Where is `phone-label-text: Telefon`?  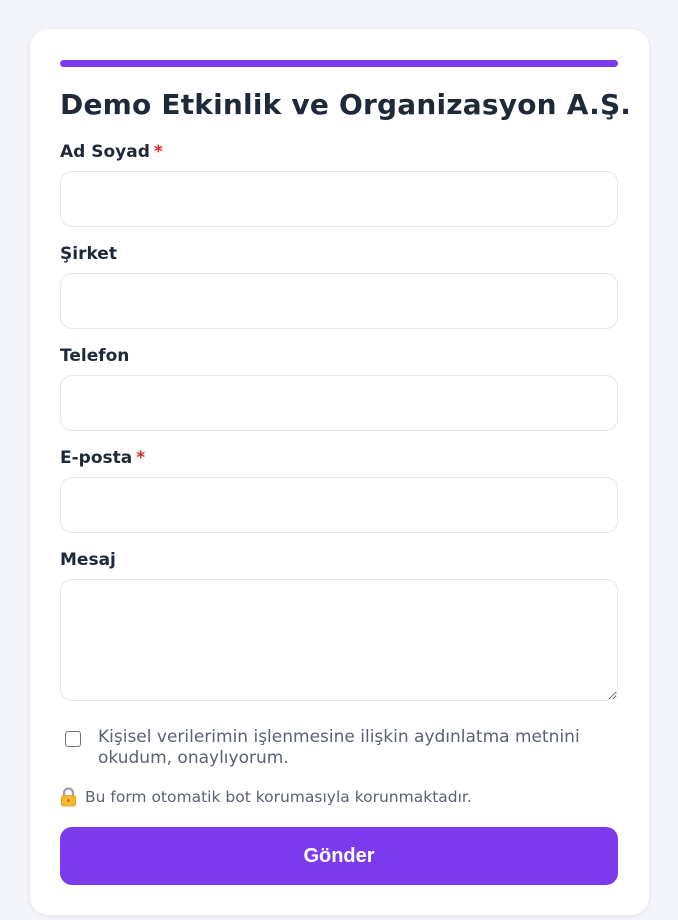 phone-label-text: Telefon is located at coordinates (95, 356).